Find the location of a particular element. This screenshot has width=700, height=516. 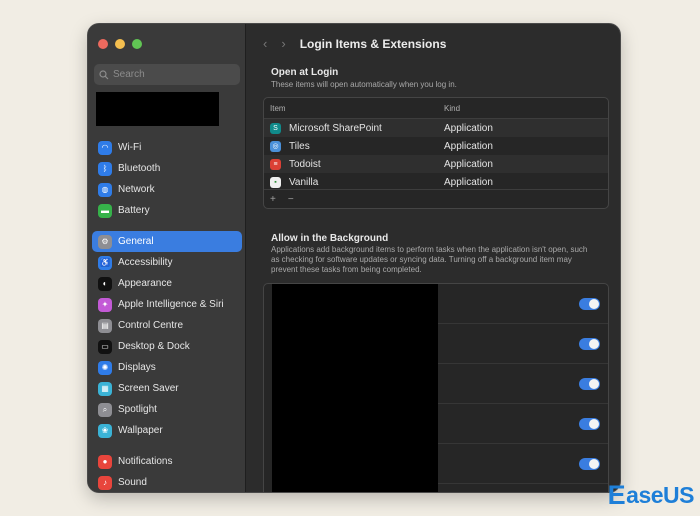

sidebar-item-notifications: ● Notifications is located at coordinates (167, 461).